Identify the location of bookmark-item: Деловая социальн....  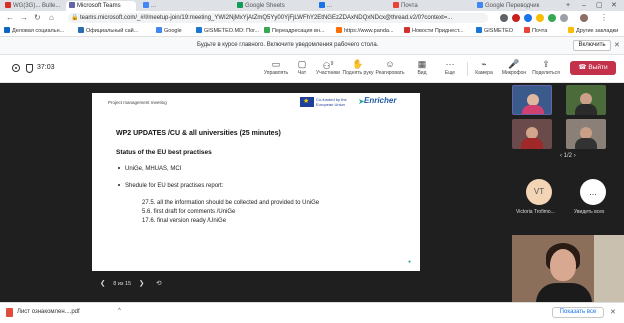
(34, 31).